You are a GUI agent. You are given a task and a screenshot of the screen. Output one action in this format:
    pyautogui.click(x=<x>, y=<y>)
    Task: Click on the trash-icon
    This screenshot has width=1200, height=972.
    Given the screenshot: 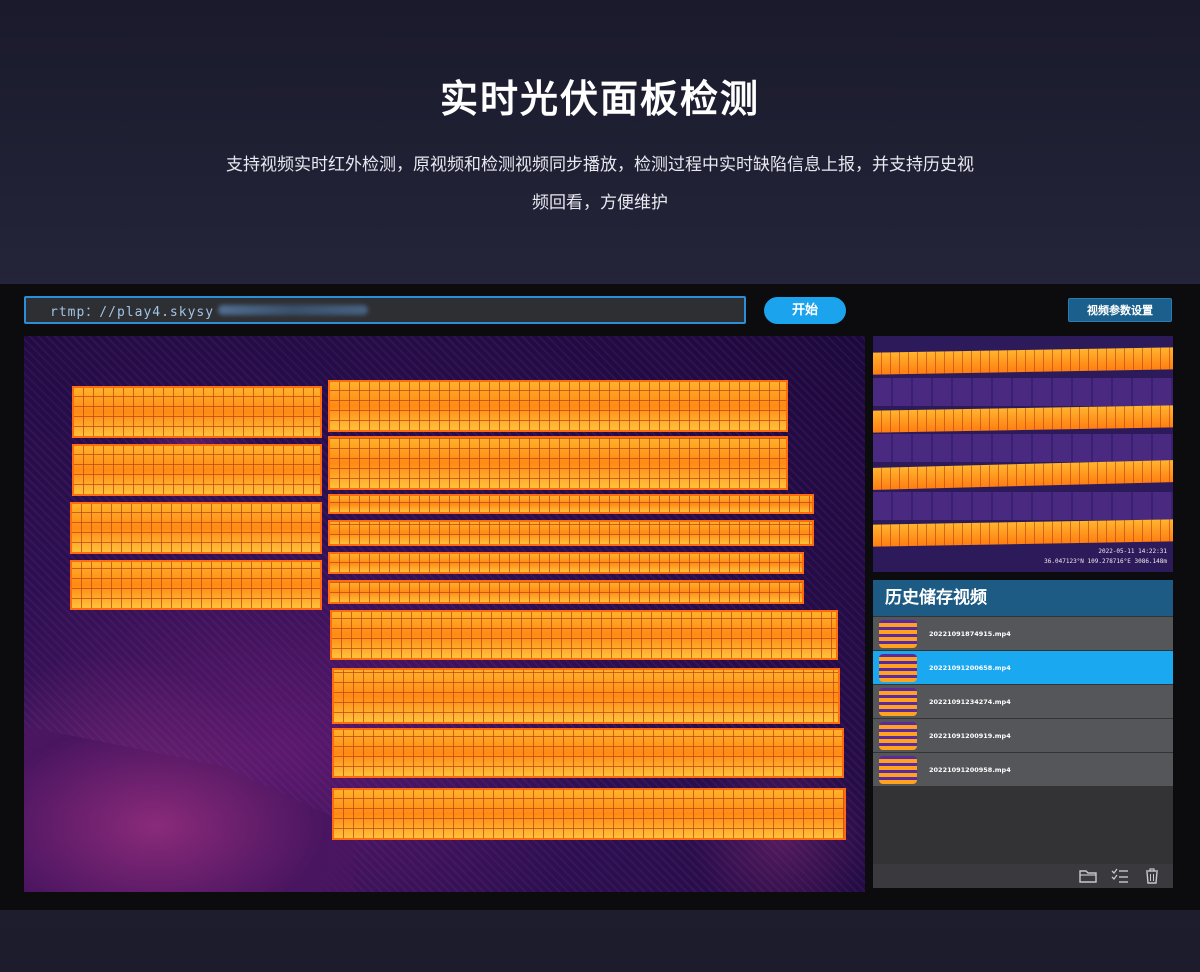 What is the action you would take?
    pyautogui.click(x=1152, y=876)
    